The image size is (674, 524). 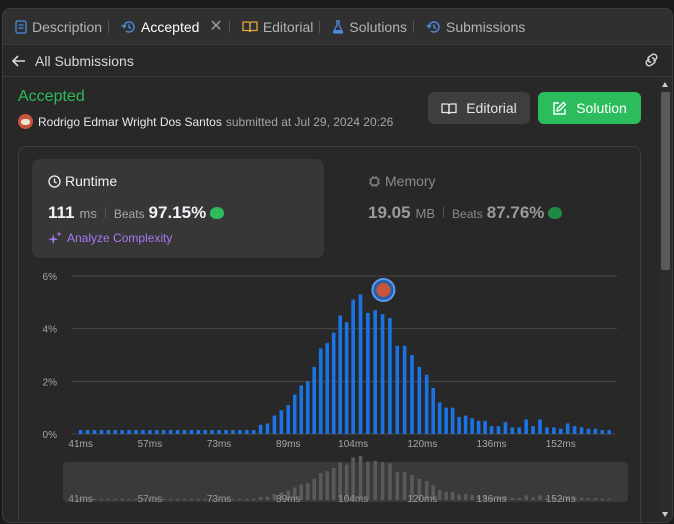 I want to click on x-tick-label: 152ms, so click(x=561, y=444).